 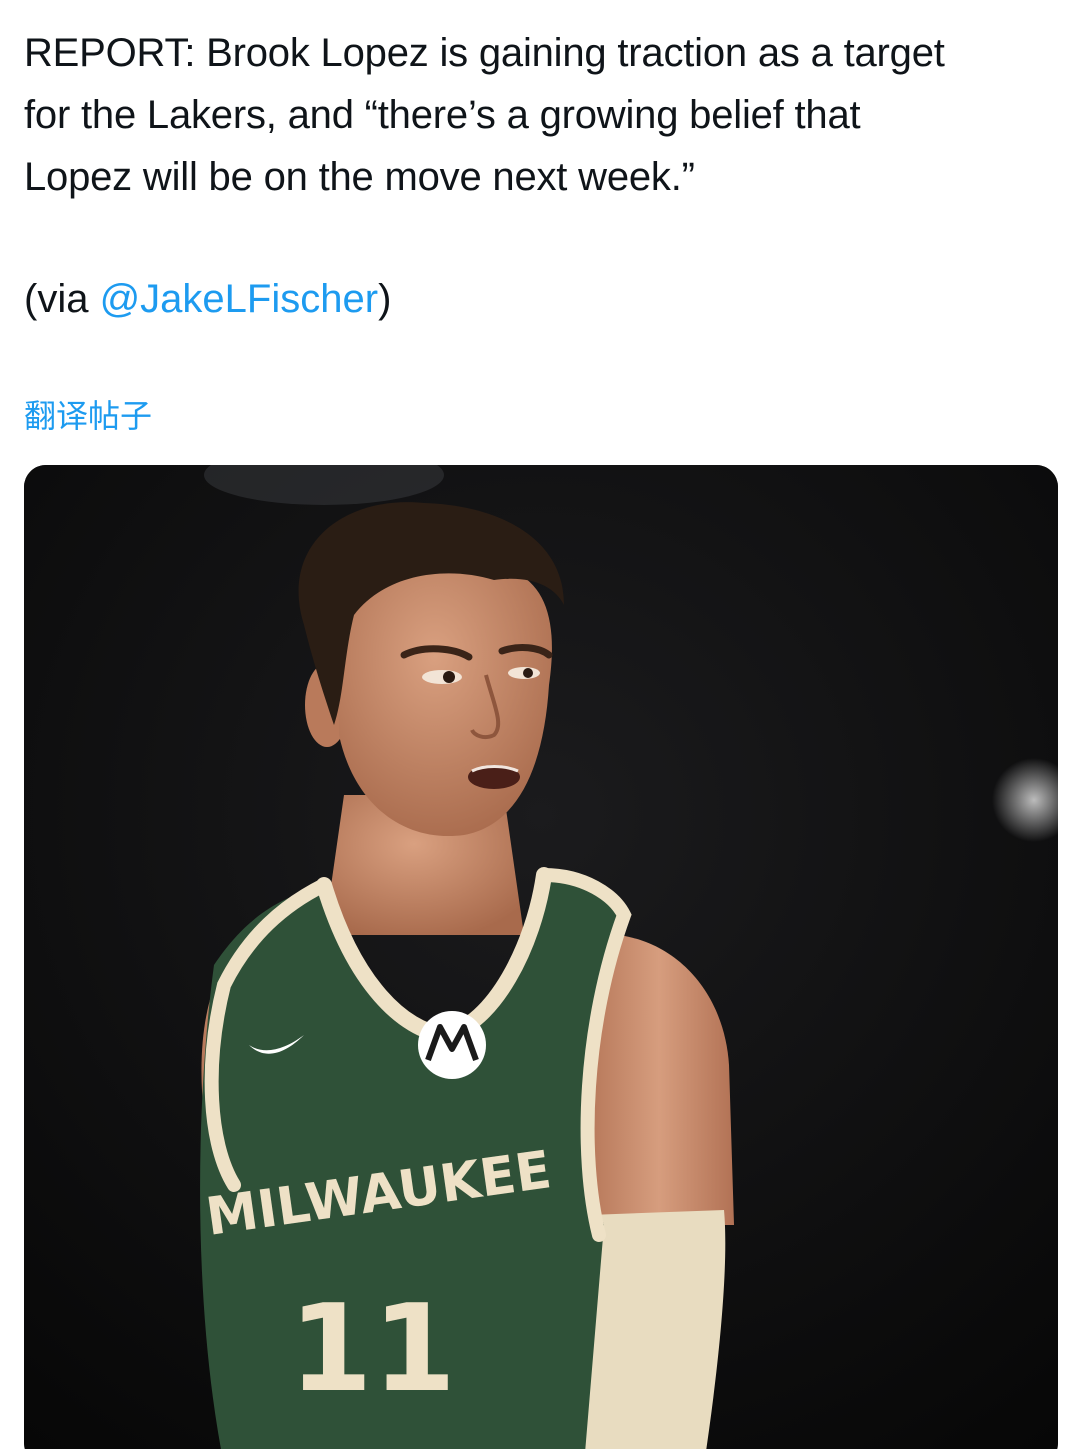 I want to click on jersey-number: 11, so click(x=372, y=1349).